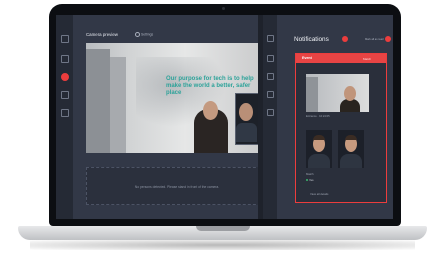 The width and height of the screenshot is (445, 269). Describe the element at coordinates (307, 180) in the screenshot. I see `status-dot-icon` at that location.